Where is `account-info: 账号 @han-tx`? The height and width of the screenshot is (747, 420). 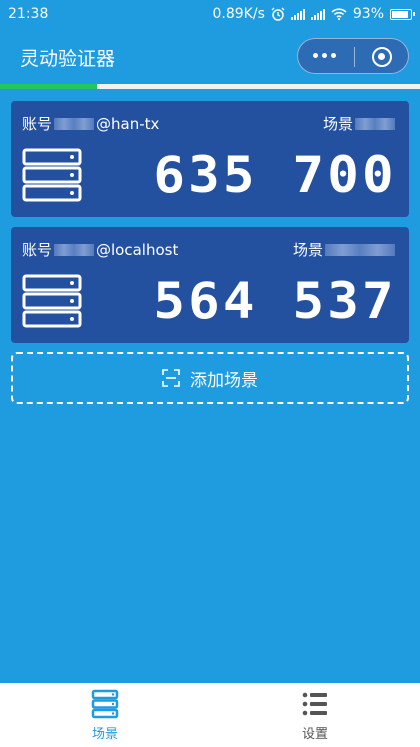
account-info: 账号 @han-tx is located at coordinates (90, 123).